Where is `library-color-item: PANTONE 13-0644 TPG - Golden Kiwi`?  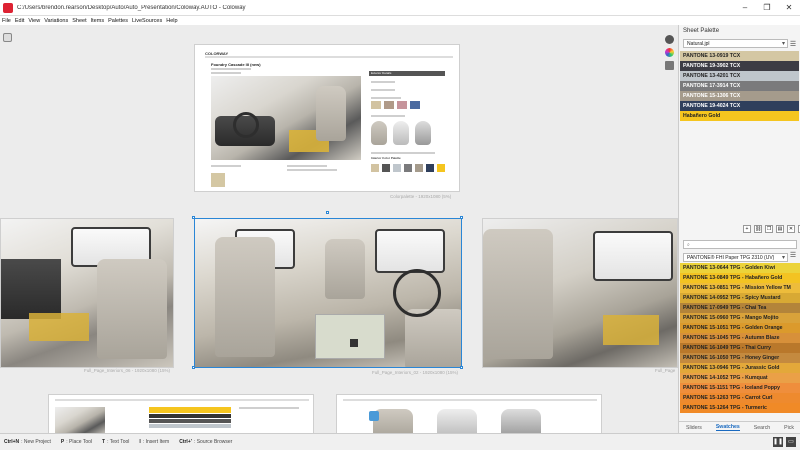
library-color-item: PANTONE 13-0644 TPG - Golden Kiwi is located at coordinates (740, 268).